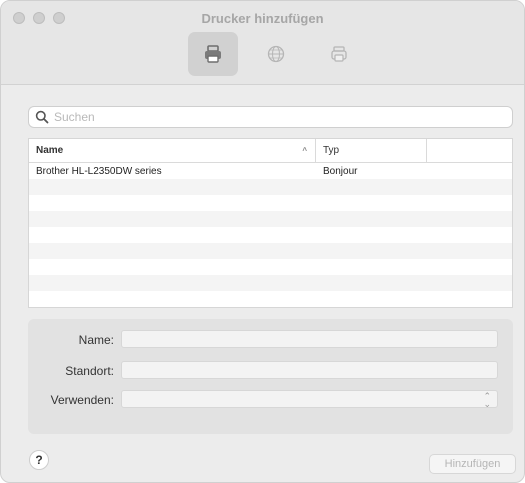  What do you see at coordinates (309, 339) in the screenshot?
I see `name-field` at bounding box center [309, 339].